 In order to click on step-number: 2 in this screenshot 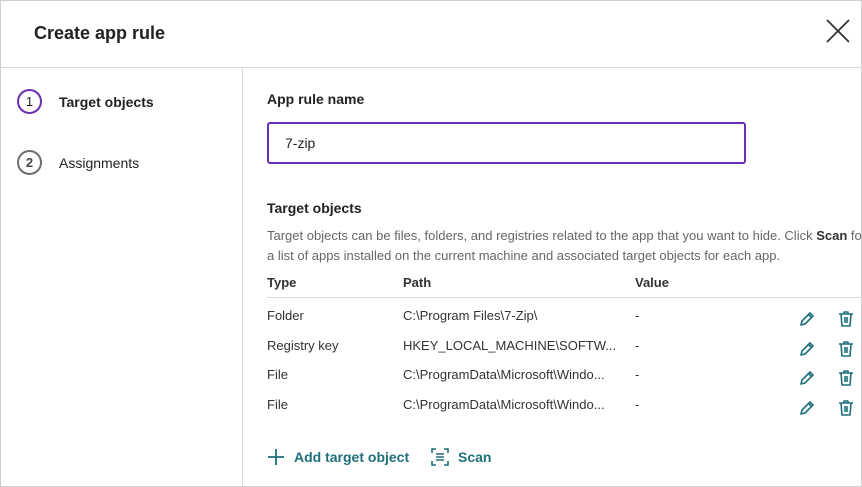, I will do `click(29, 162)`.